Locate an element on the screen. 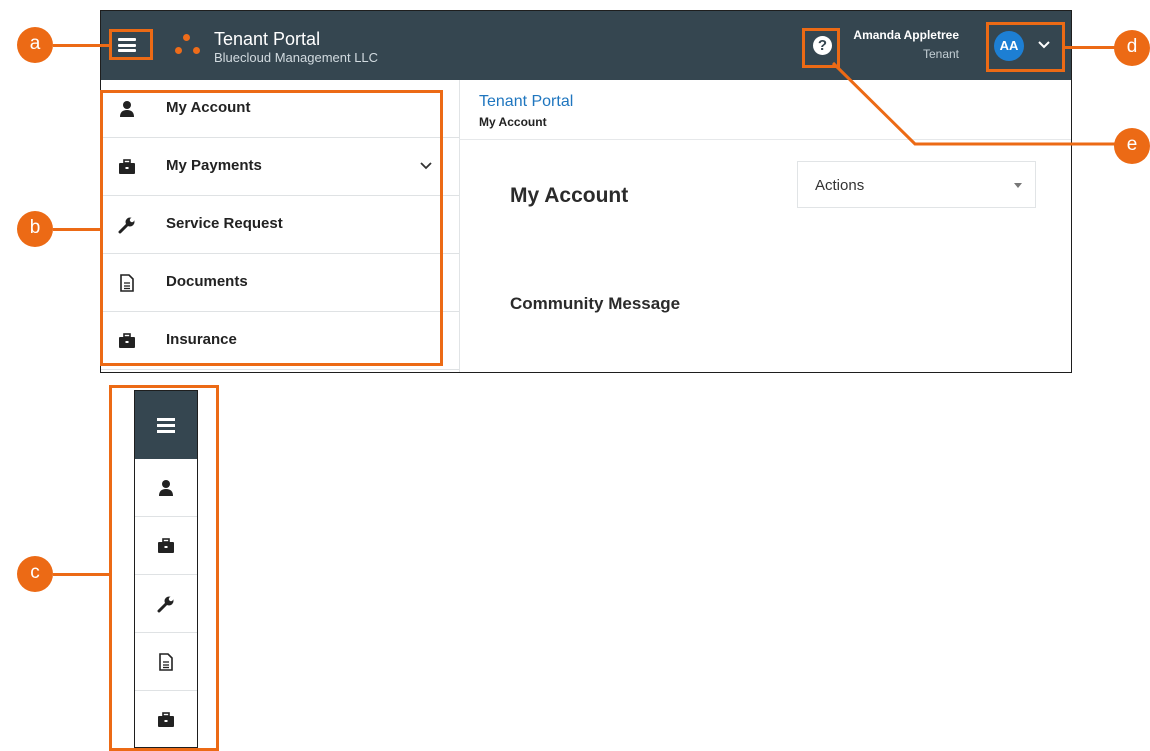  callout-a-highlight is located at coordinates (131, 44).